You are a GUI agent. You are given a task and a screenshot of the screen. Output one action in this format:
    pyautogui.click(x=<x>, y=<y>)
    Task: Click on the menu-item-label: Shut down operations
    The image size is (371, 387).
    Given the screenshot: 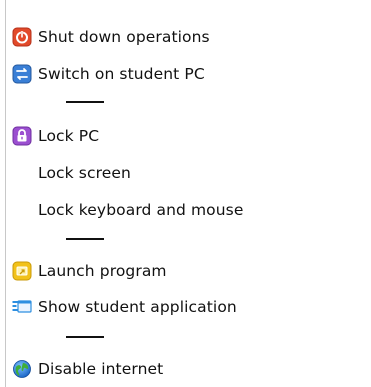 What is the action you would take?
    pyautogui.click(x=124, y=37)
    